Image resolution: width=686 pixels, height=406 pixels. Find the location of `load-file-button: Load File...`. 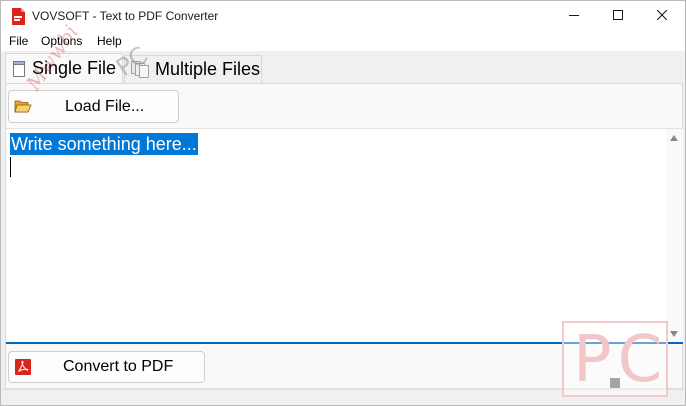

load-file-button: Load File... is located at coordinates (93, 106).